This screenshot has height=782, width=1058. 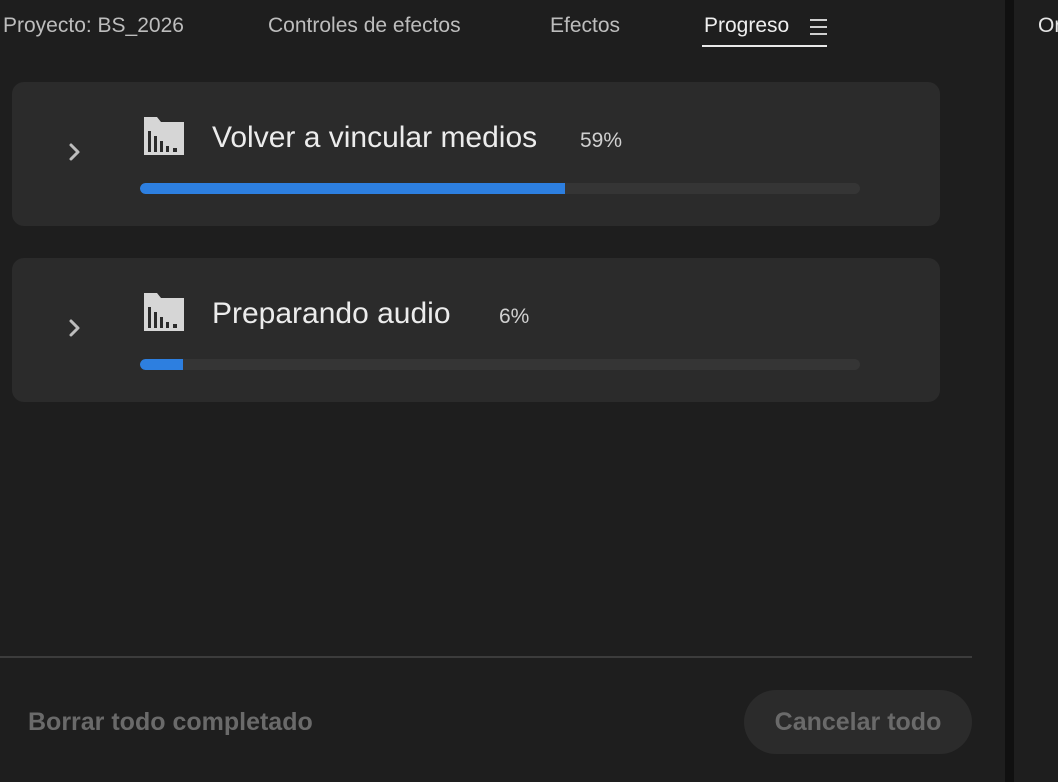 I want to click on active-tab-indicator, so click(x=764, y=46).